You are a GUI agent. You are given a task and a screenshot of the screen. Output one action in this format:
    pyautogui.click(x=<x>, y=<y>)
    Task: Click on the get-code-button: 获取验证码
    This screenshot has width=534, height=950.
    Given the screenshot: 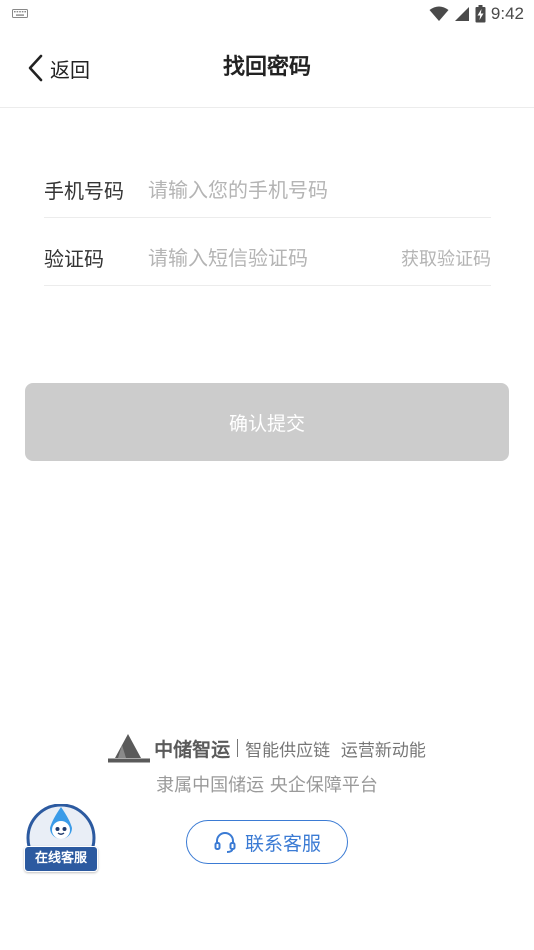 What is the action you would take?
    pyautogui.click(x=446, y=258)
    